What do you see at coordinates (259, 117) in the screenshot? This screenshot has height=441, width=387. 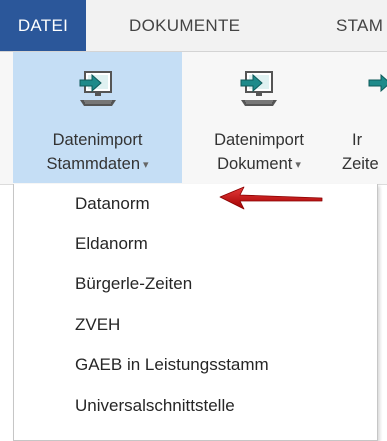 I see `datenimport-dokument-button: Datenimport Dokument ▾` at bounding box center [259, 117].